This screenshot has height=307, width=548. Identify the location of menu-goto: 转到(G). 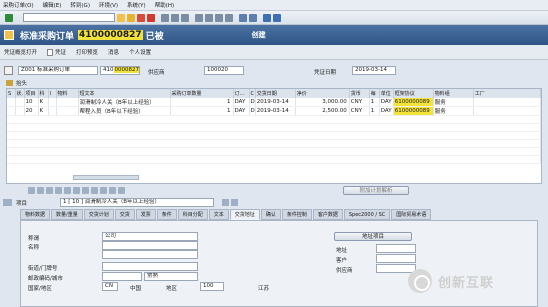
(80, 5).